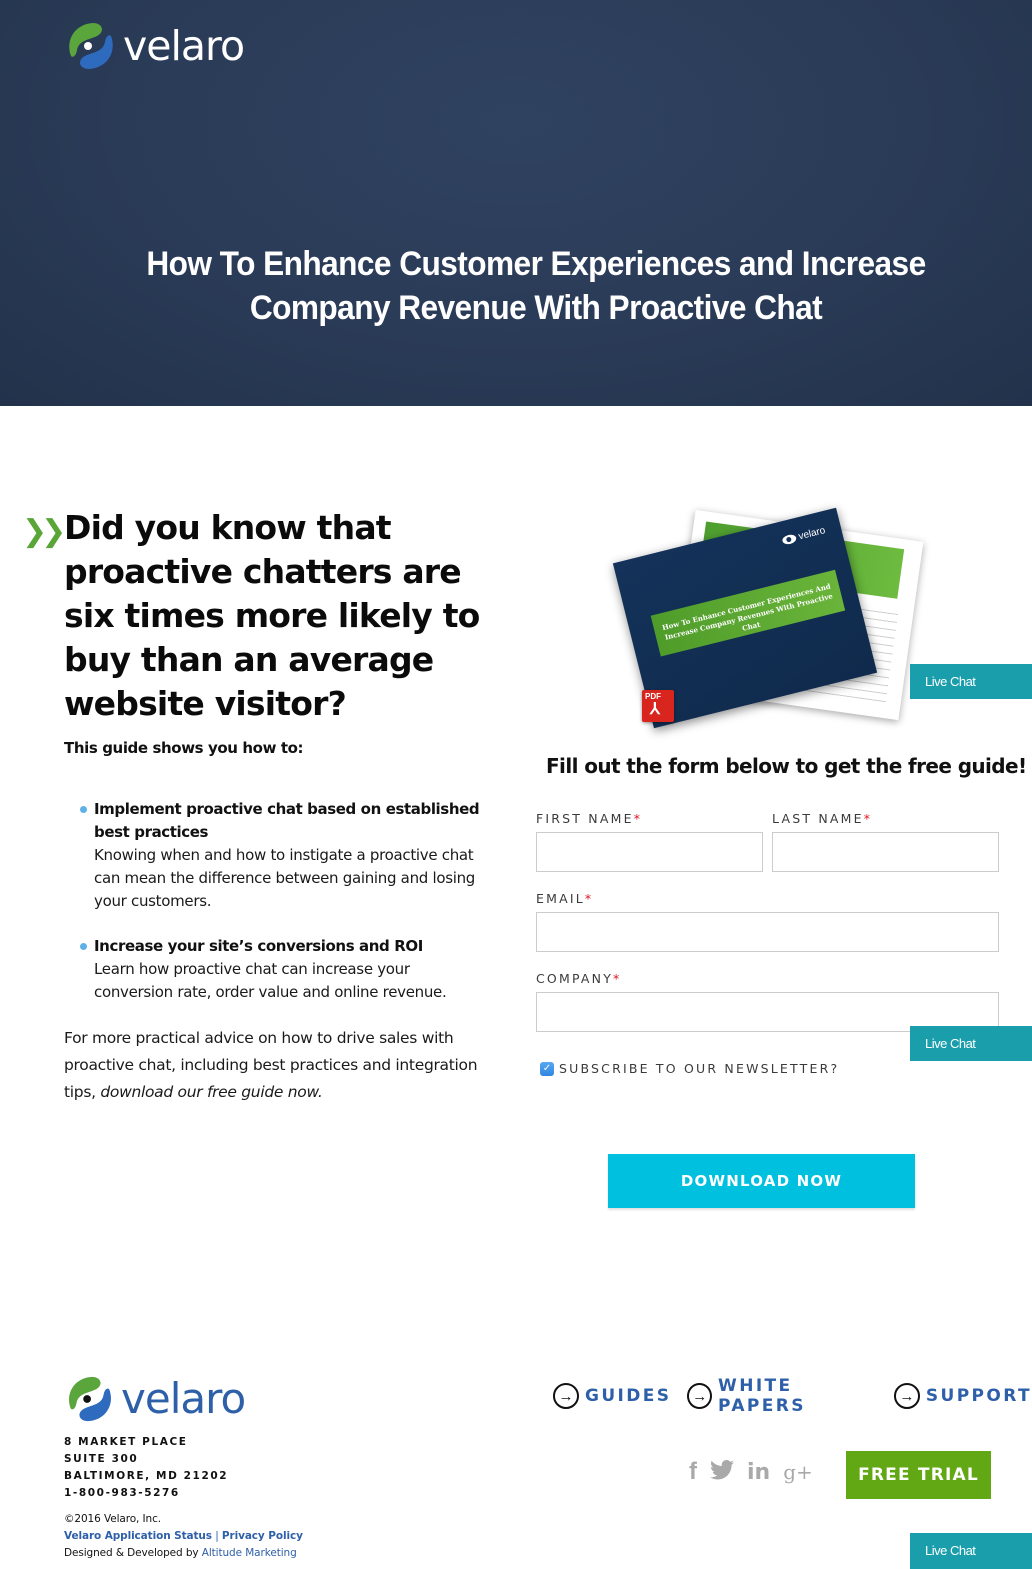 Image resolution: width=1032 pixels, height=1569 pixels. I want to click on company-label-text: COMPANY, so click(575, 978).